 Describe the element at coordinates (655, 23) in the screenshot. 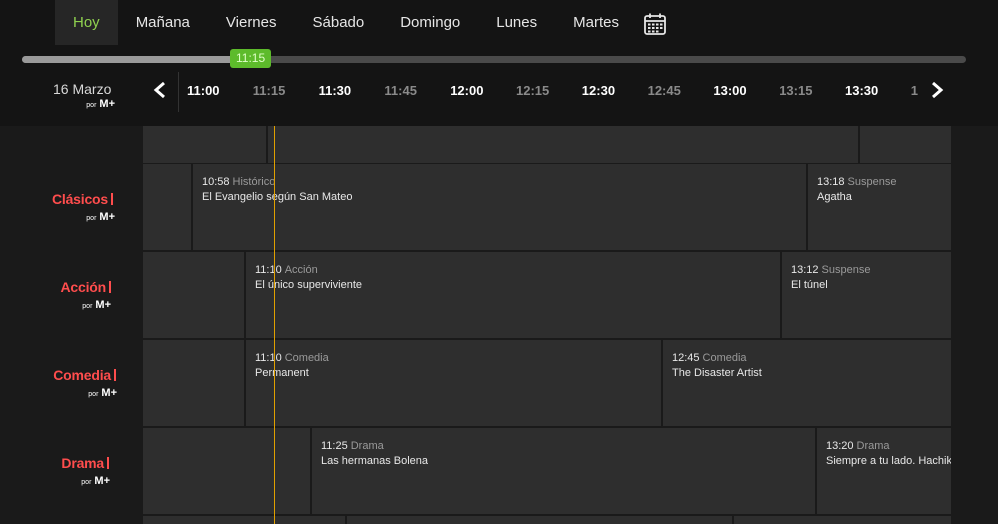

I see `calendar-icon` at that location.